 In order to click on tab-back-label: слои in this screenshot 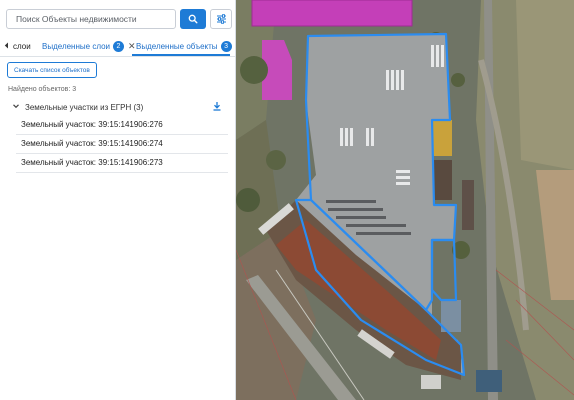, I will do `click(22, 46)`.